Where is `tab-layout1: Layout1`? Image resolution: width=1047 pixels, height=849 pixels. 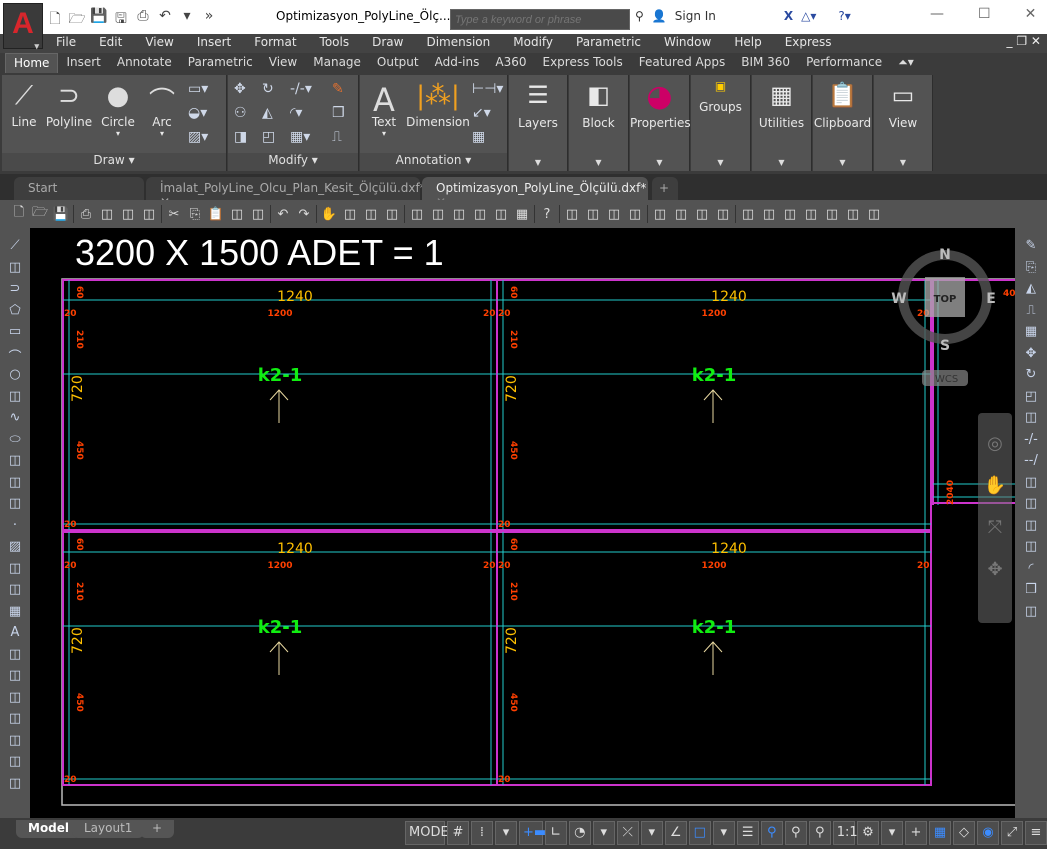 tab-layout1: Layout1 is located at coordinates (108, 829).